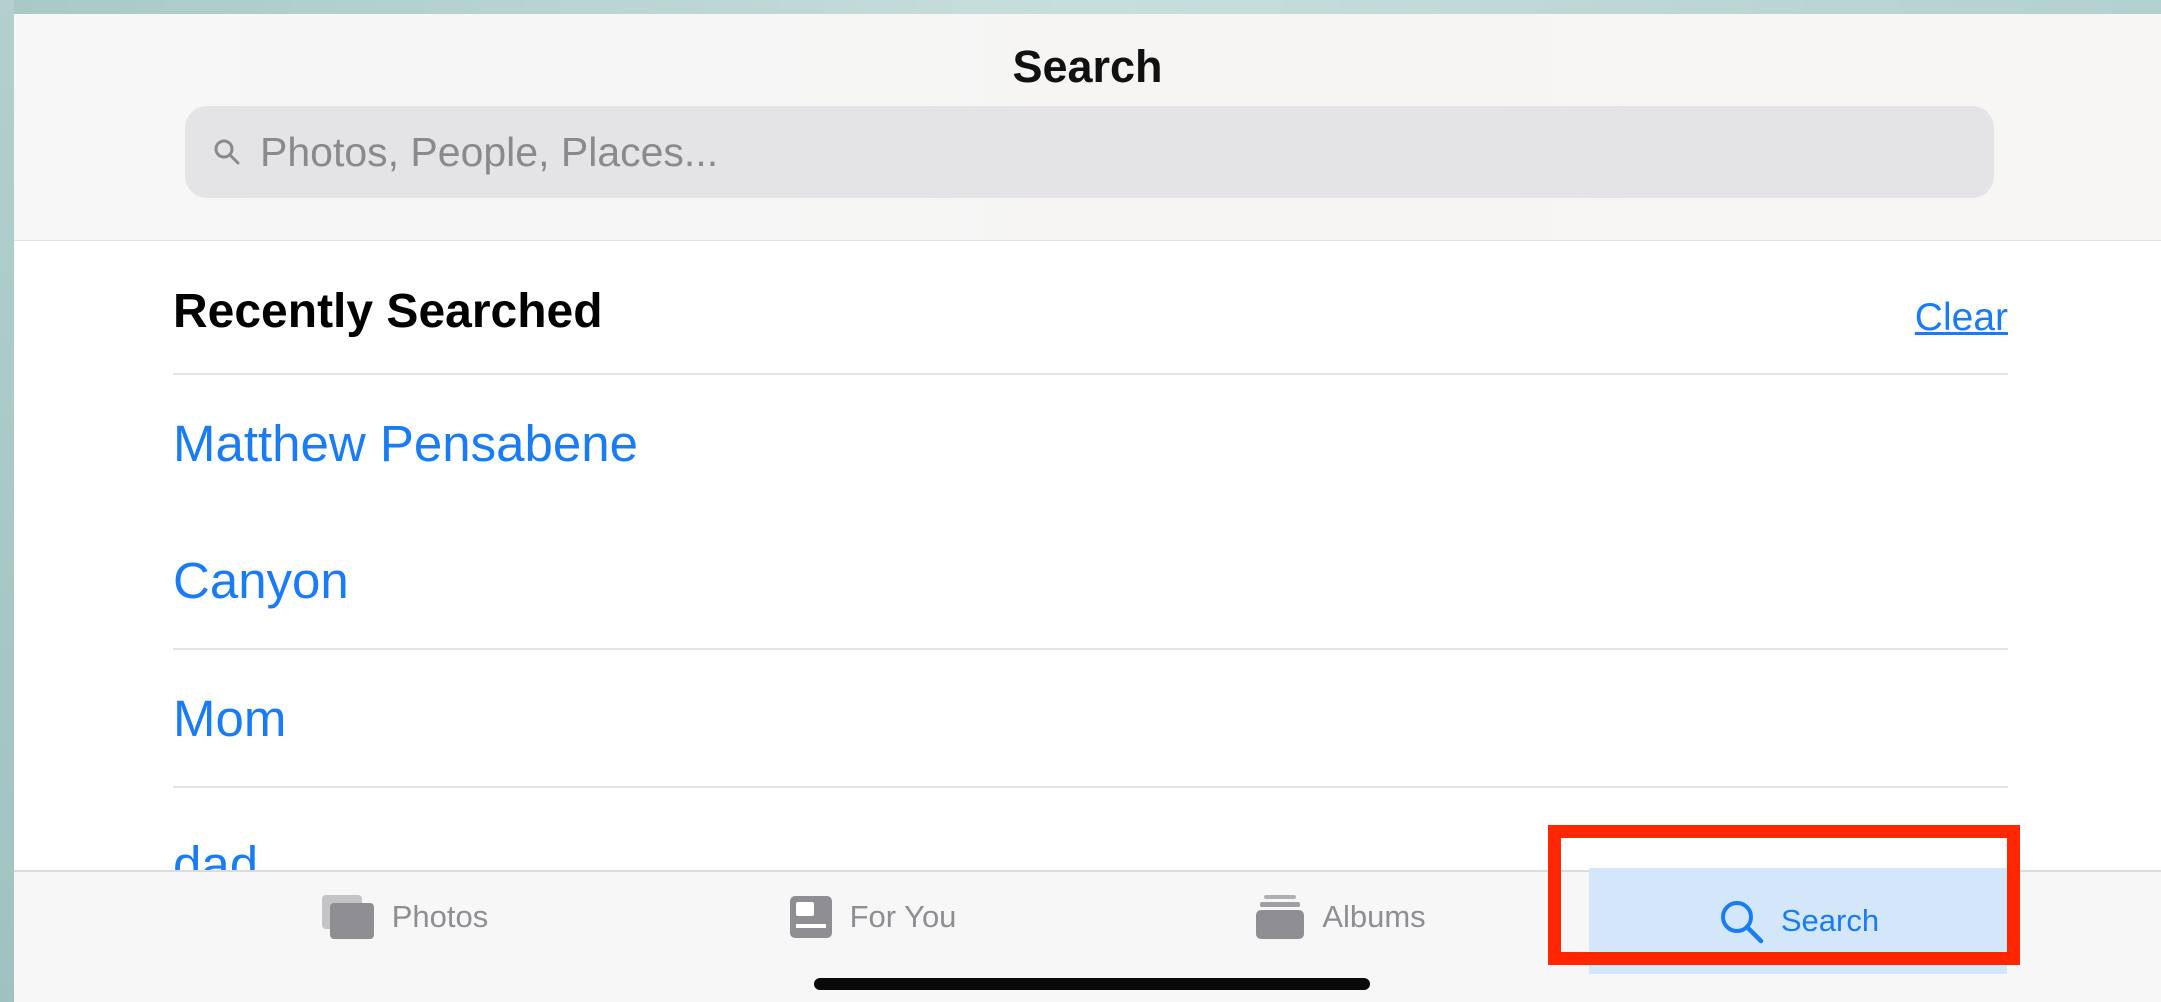  Describe the element at coordinates (1090, 323) in the screenshot. I see `recently-searched-header: Recently Searched Clear` at that location.